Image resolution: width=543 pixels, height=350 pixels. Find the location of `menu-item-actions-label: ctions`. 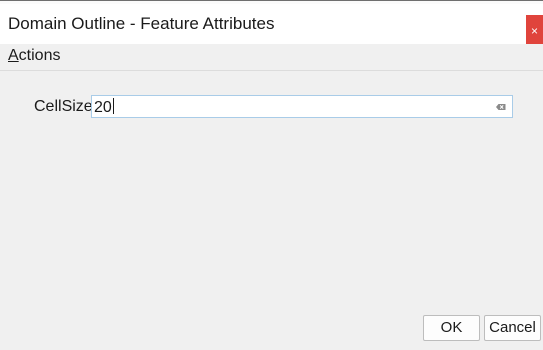

menu-item-actions-label: ctions is located at coordinates (39, 55).